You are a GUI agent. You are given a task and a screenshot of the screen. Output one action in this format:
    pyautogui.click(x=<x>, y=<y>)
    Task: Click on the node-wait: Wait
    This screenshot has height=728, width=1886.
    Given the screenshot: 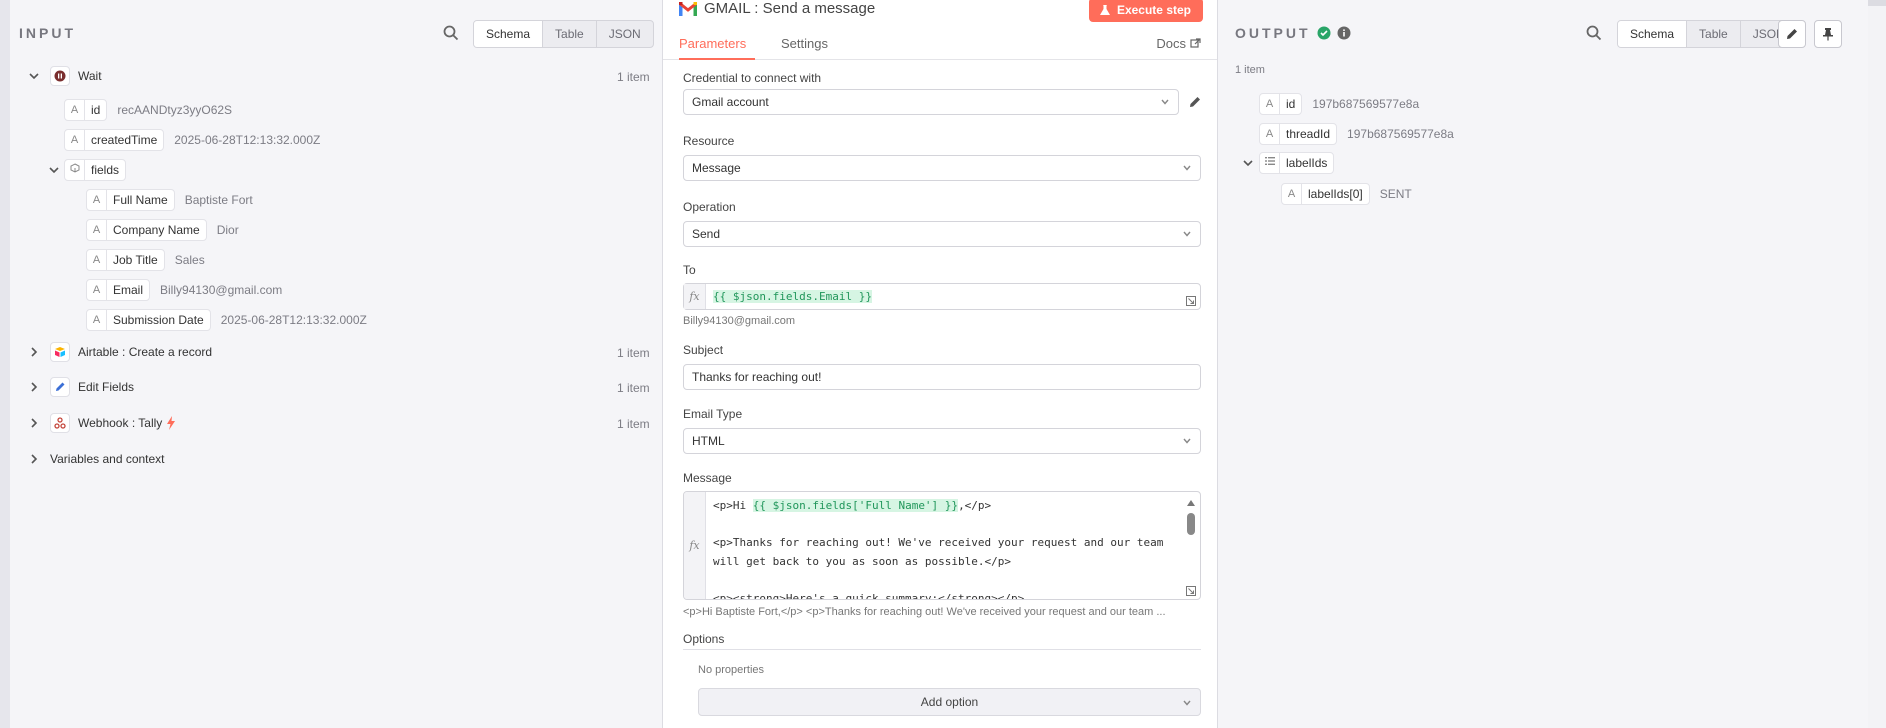 What is the action you would take?
    pyautogui.click(x=65, y=76)
    